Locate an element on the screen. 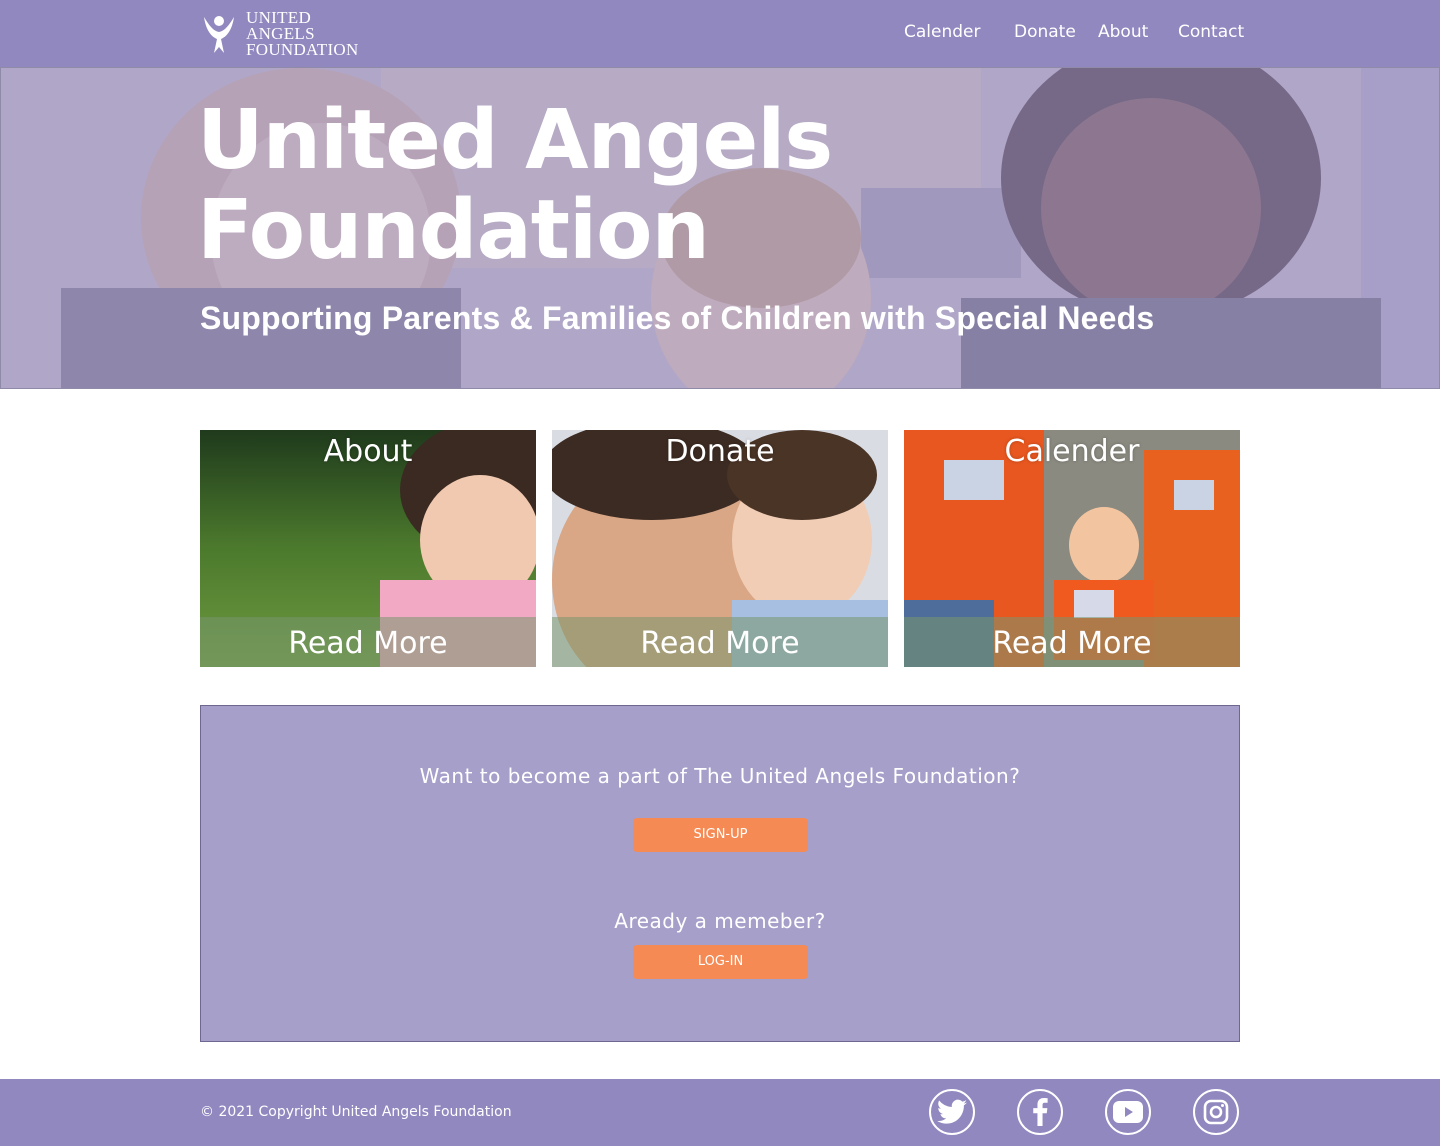 The width and height of the screenshot is (1440, 1146). nav-contact: Contact is located at coordinates (1211, 32).